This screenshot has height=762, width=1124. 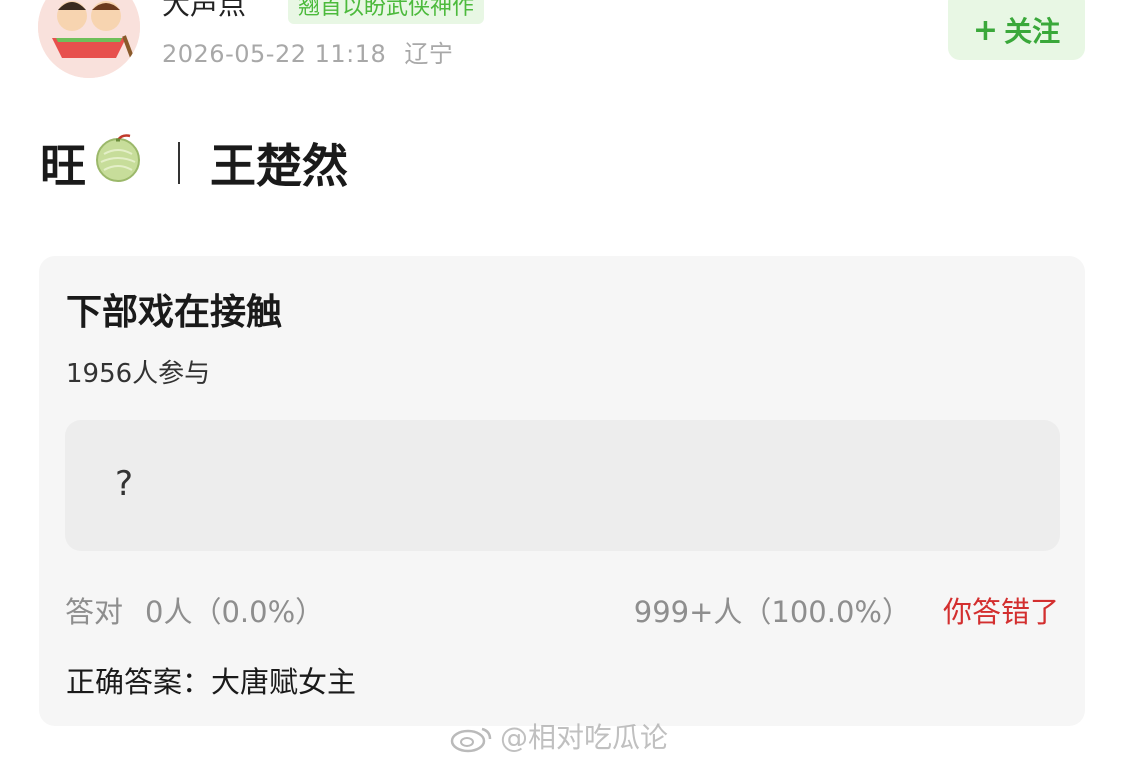 I want to click on post-meta: 2026-05-22 11:18 辽宁, so click(x=307, y=54).